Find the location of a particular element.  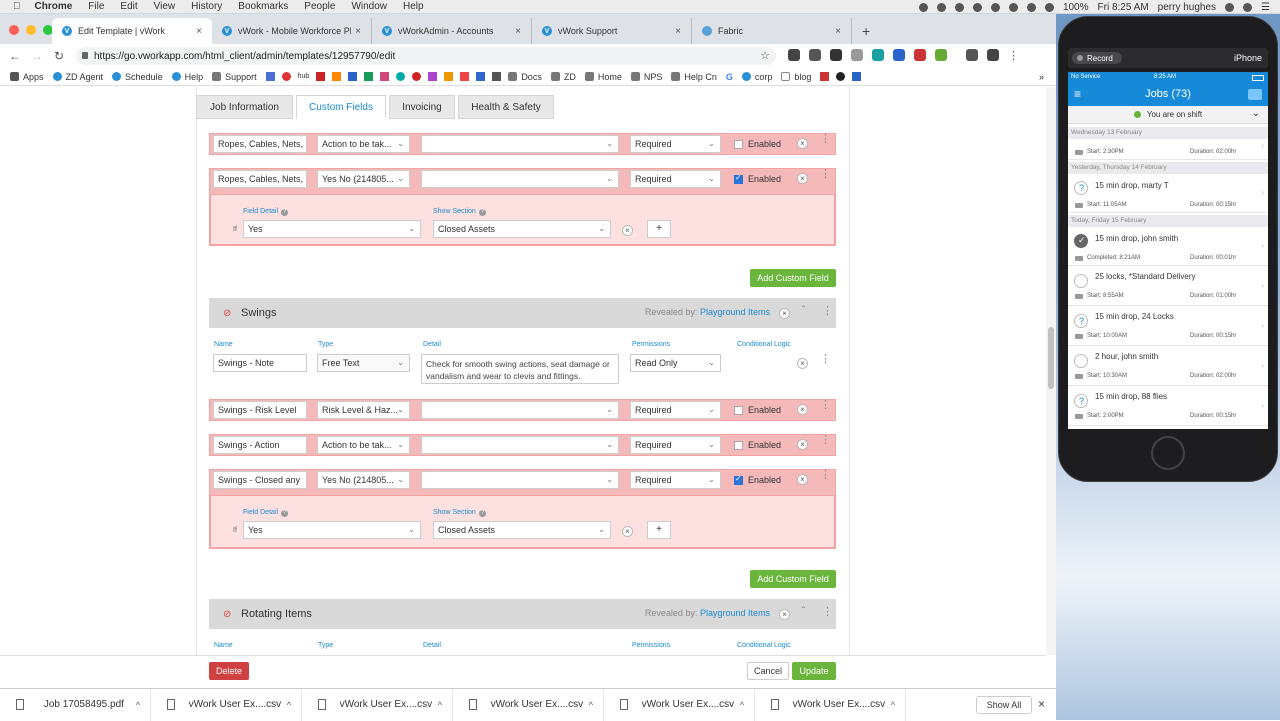

bookmark-apps: Apps is located at coordinates (27, 77).